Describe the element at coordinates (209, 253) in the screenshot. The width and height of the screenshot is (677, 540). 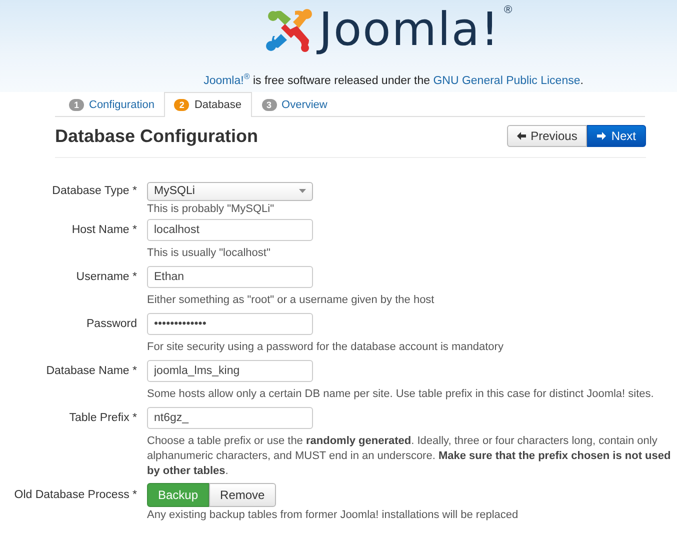
I see `field-hint: This is usually "localhost"` at that location.